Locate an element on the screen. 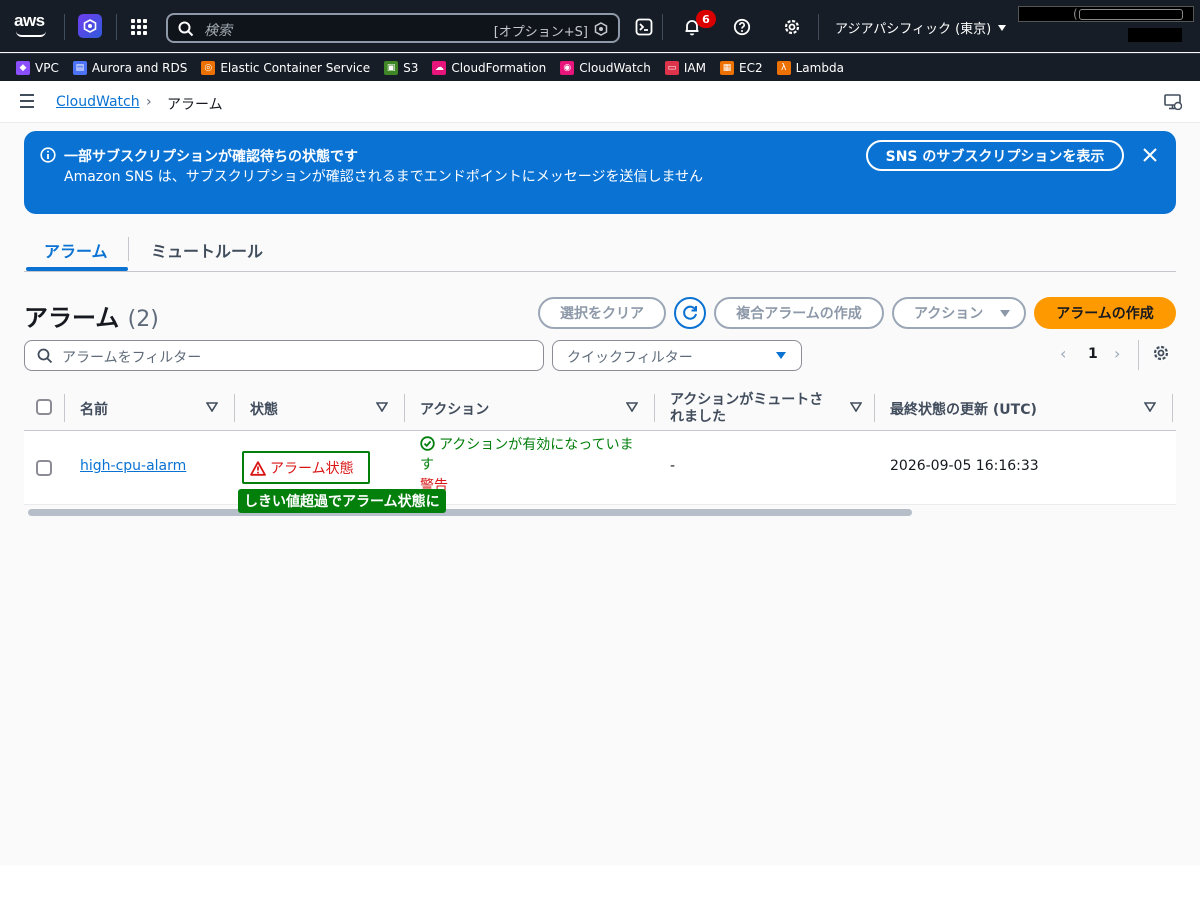 The image size is (1200, 900). horizontal-scrollbar is located at coordinates (600, 512).